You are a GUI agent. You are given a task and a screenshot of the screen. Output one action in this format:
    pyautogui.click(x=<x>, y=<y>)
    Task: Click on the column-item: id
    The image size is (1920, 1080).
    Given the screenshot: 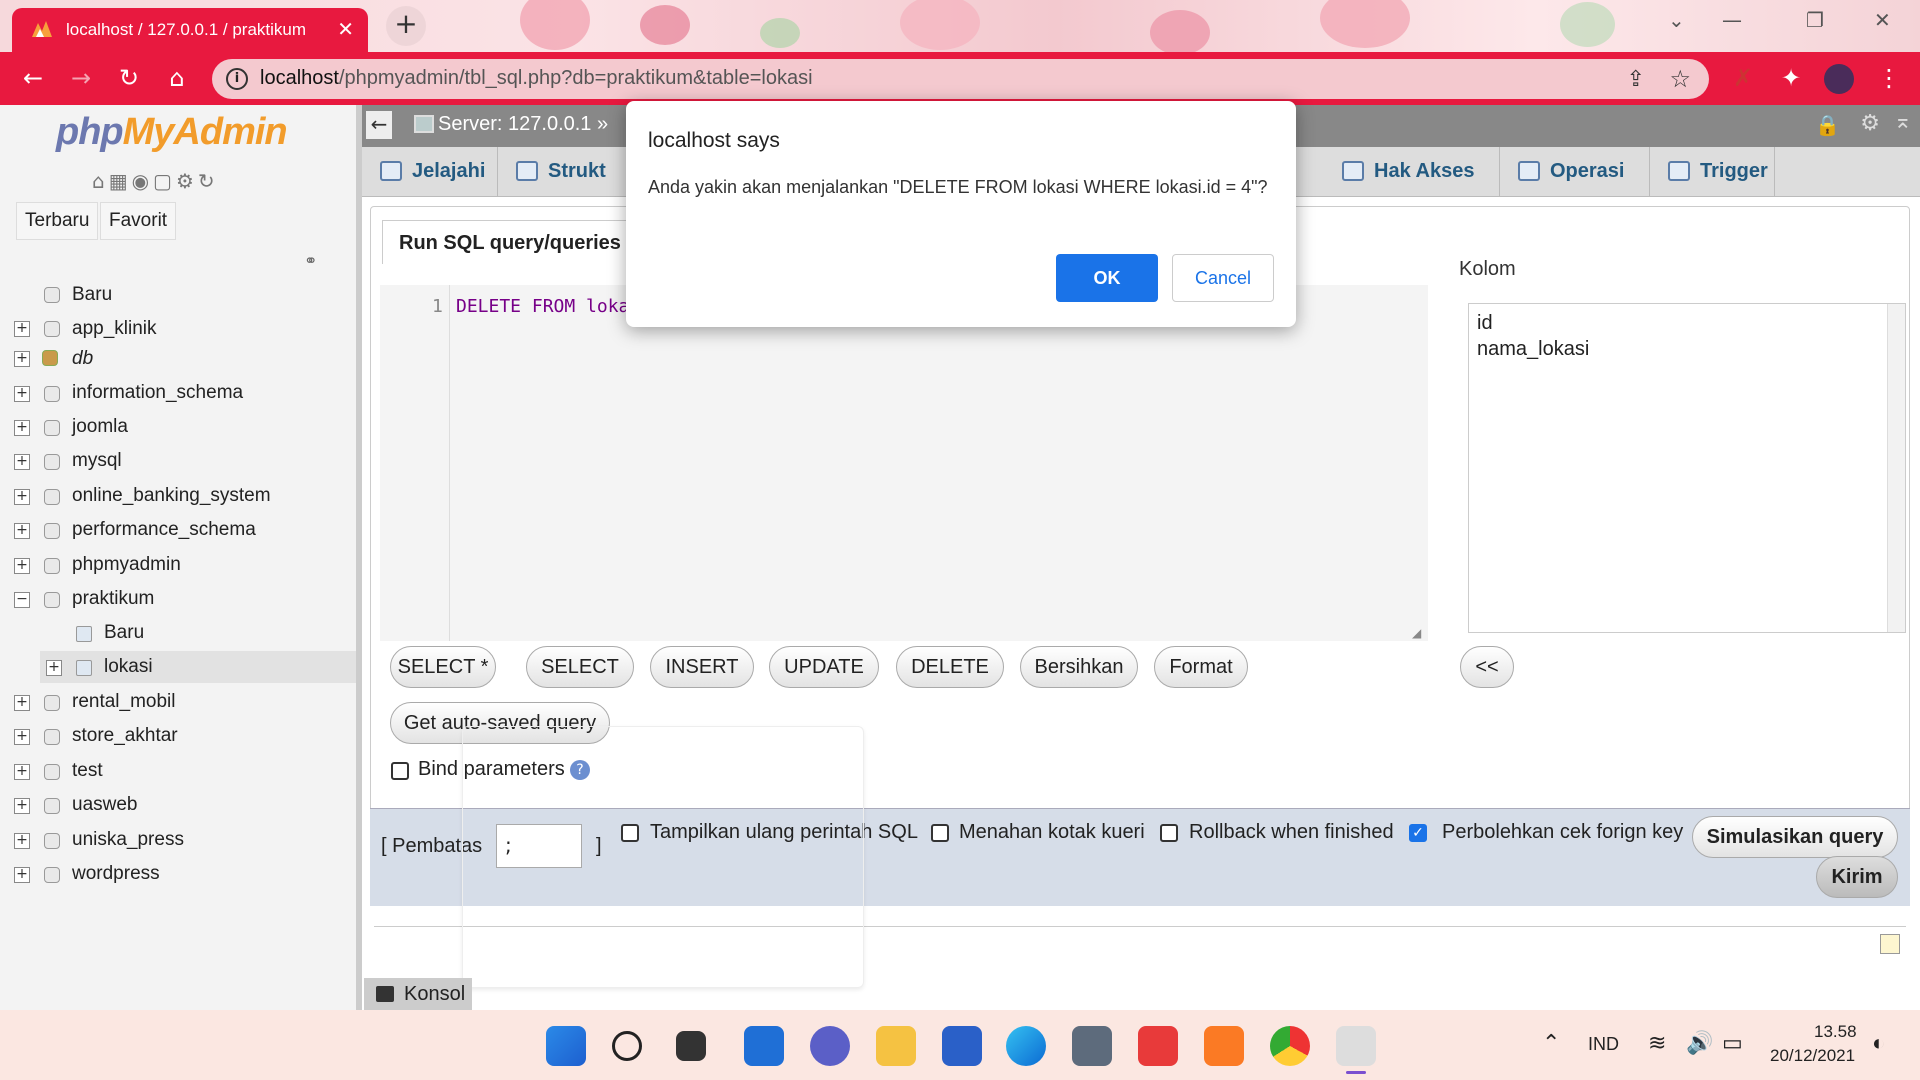 What is the action you would take?
    pyautogui.click(x=1687, y=323)
    